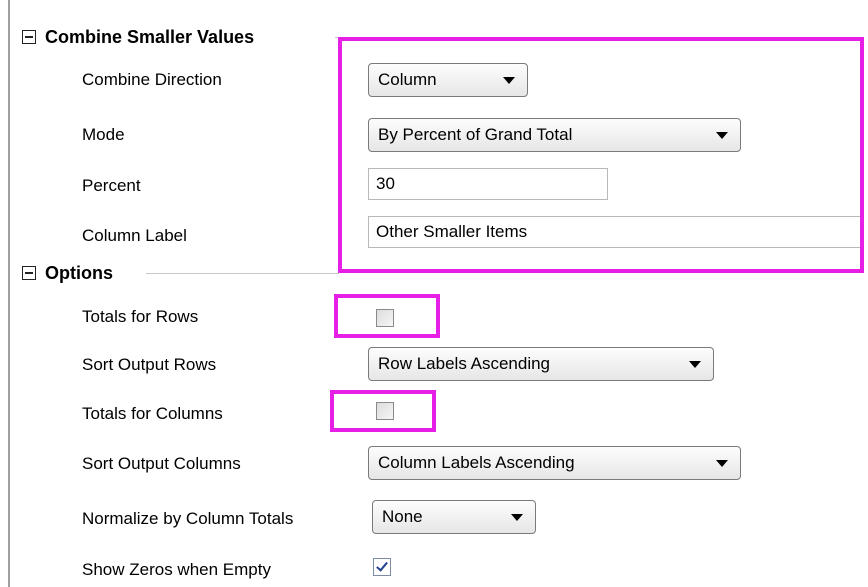  Describe the element at coordinates (9, 293) in the screenshot. I see `panel-left-border` at that location.